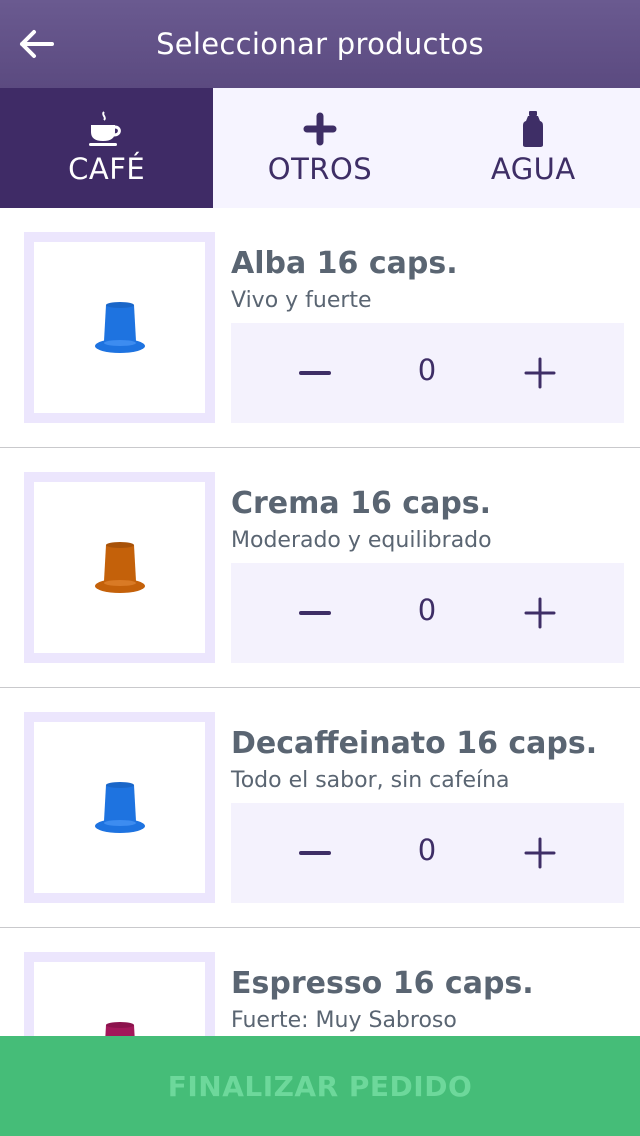 Image resolution: width=640 pixels, height=1136 pixels. Describe the element at coordinates (382, 983) in the screenshot. I see `product-name: Espresso 16 caps.` at that location.